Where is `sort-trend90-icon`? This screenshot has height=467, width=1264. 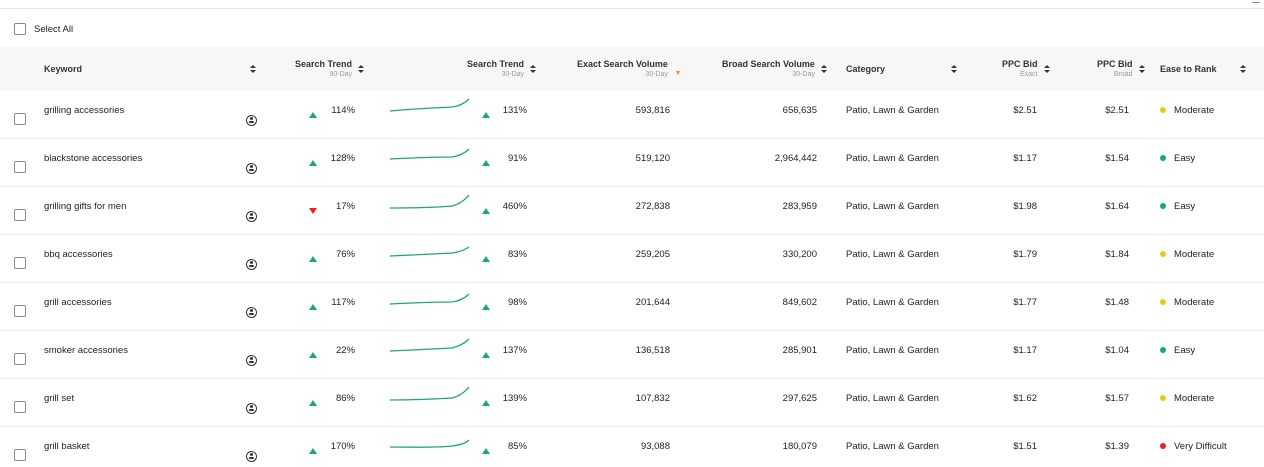 sort-trend90-icon is located at coordinates (361, 69).